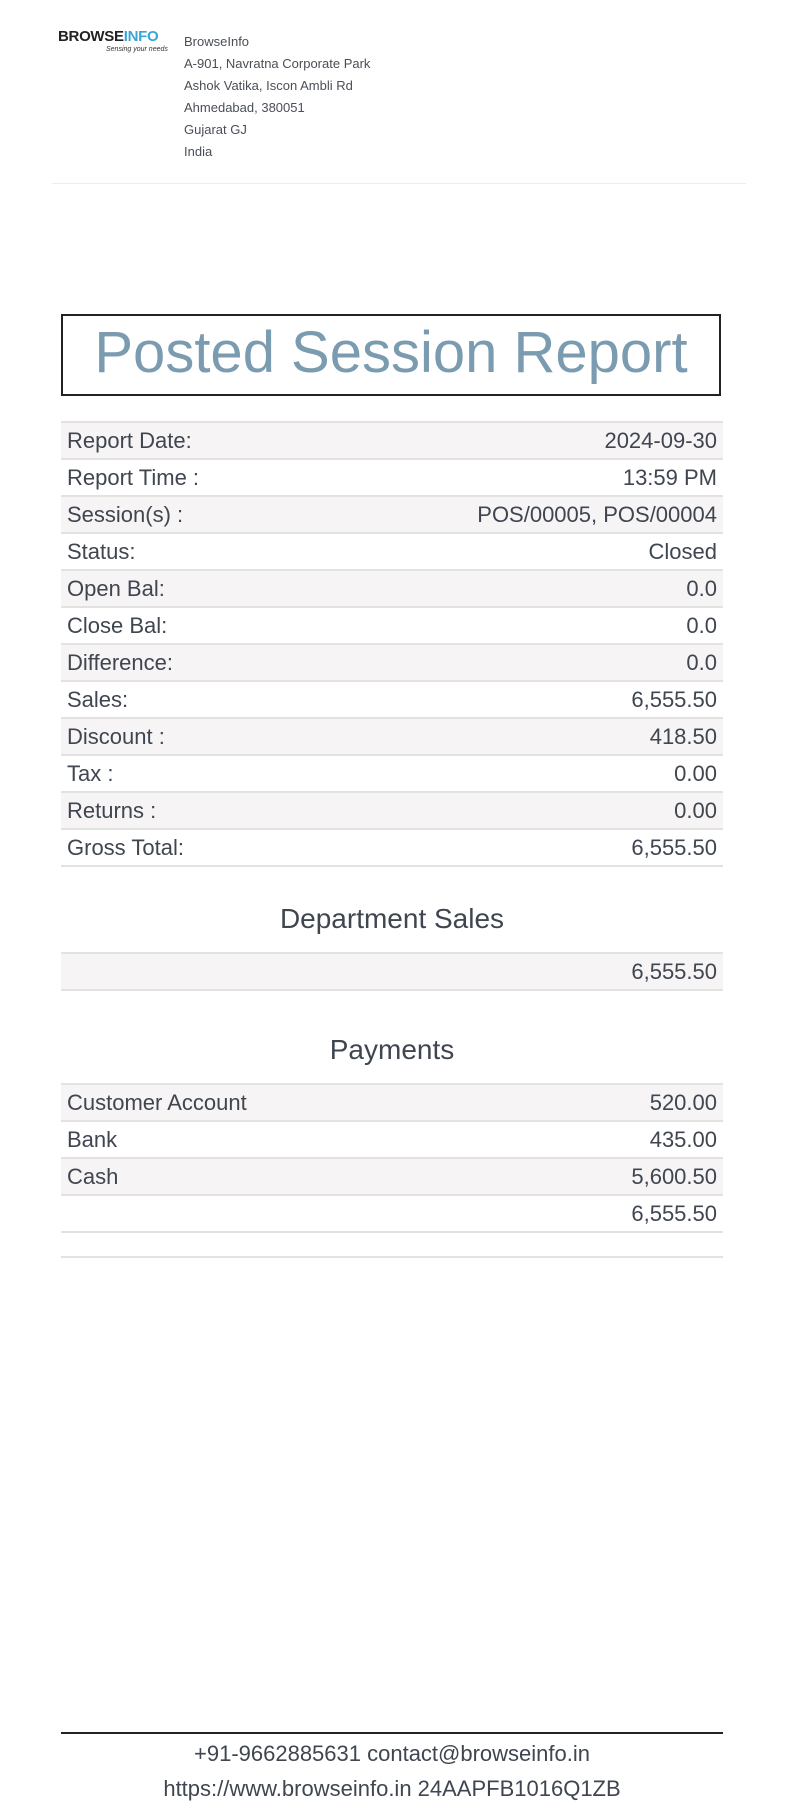 The width and height of the screenshot is (787, 1812). I want to click on department-sales-table: 6,555.50, so click(392, 971).